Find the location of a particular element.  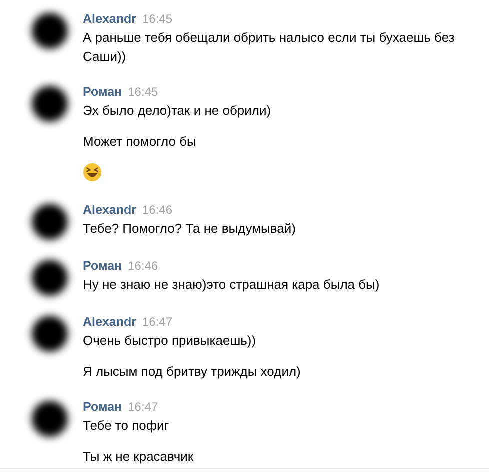

message-text: Эх было дело)так и не обрили) is located at coordinates (177, 111).